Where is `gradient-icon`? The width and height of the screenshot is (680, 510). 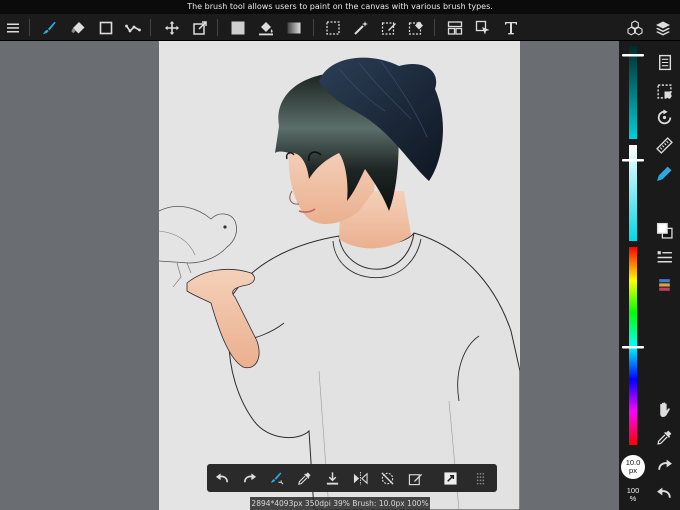
gradient-icon is located at coordinates (294, 28).